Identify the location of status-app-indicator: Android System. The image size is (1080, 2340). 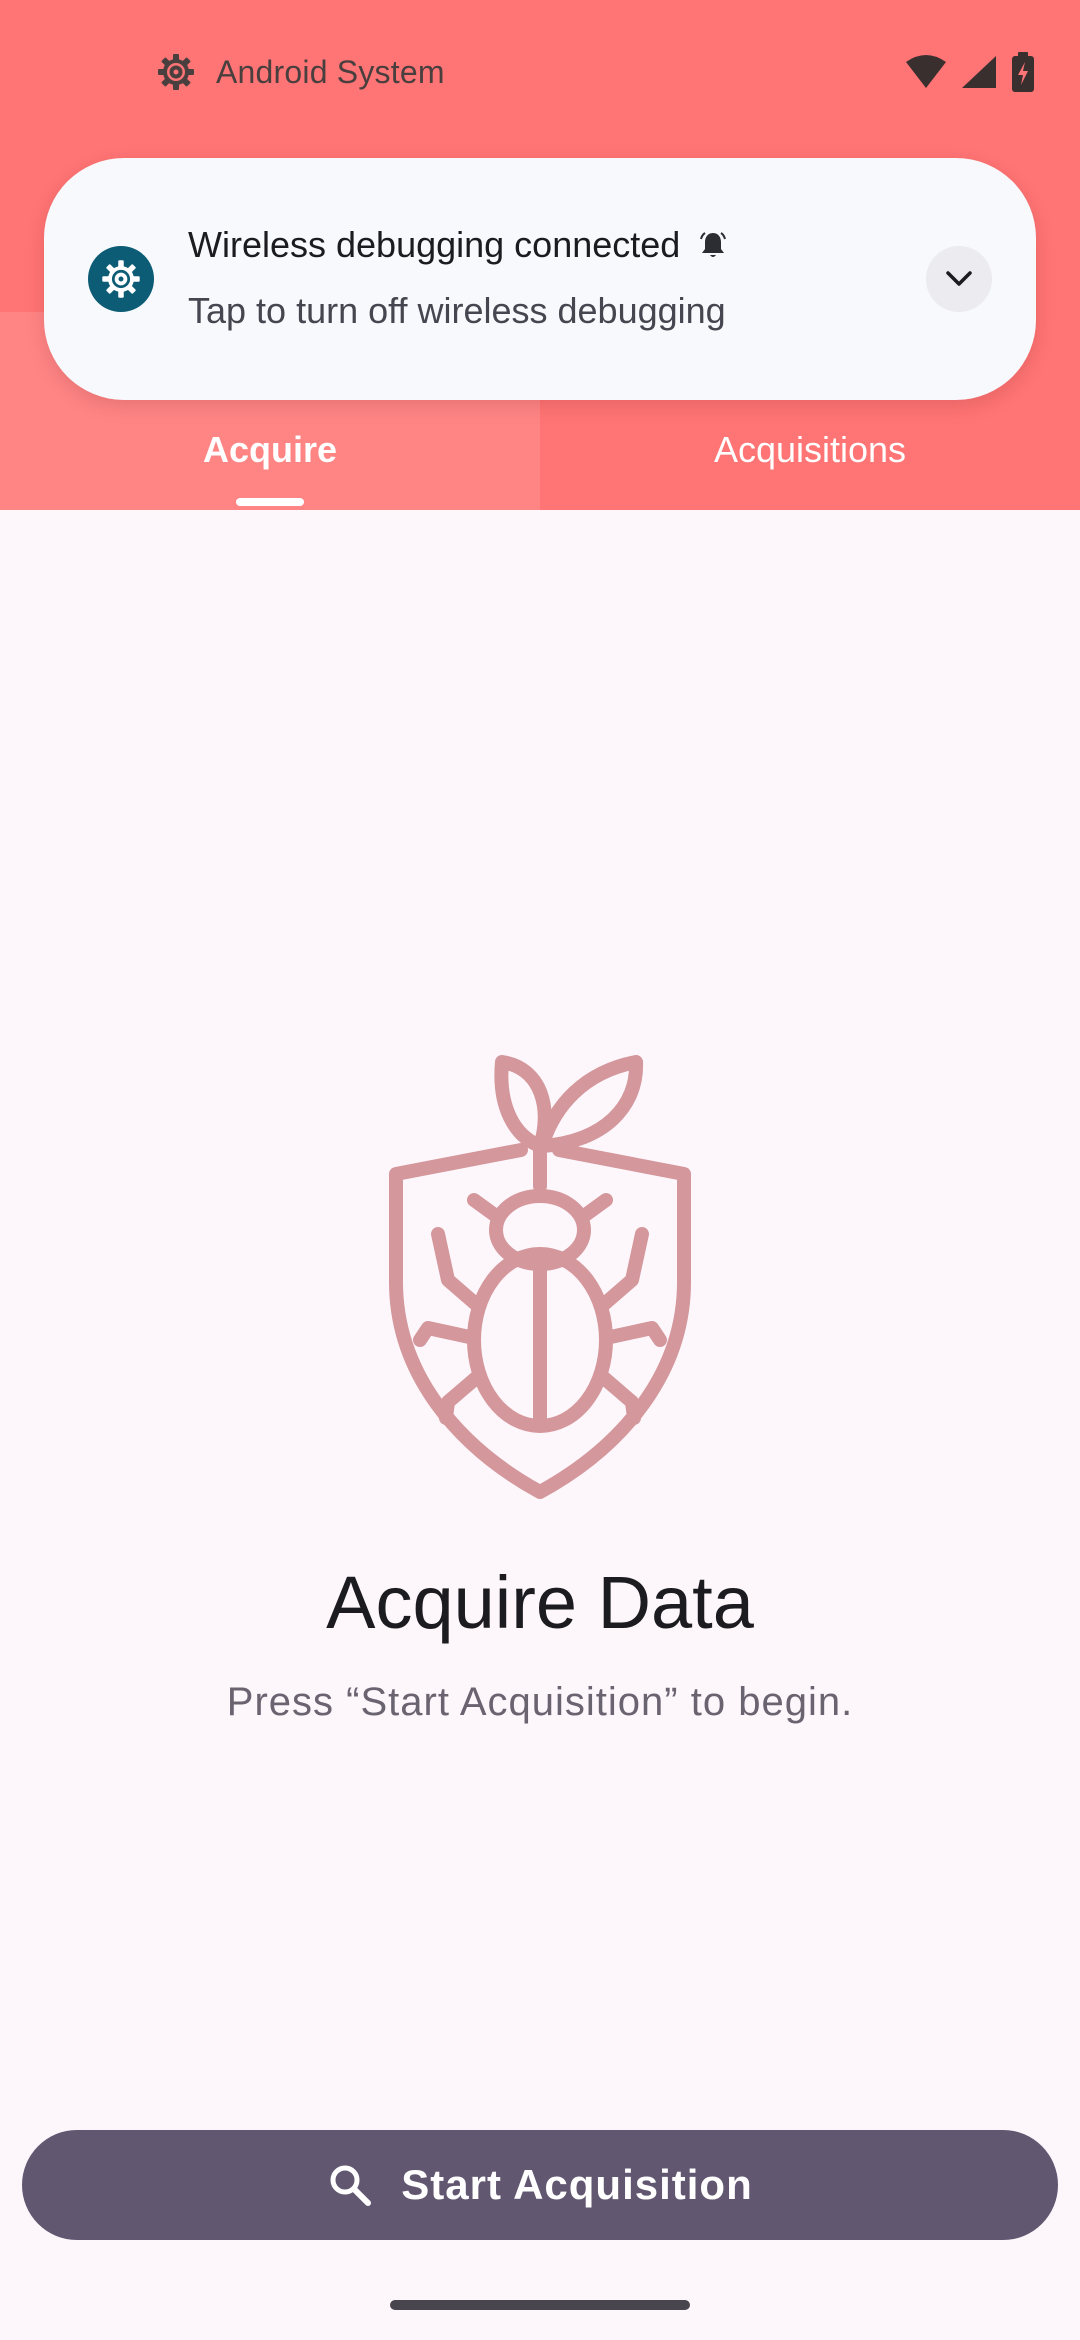
(300, 72).